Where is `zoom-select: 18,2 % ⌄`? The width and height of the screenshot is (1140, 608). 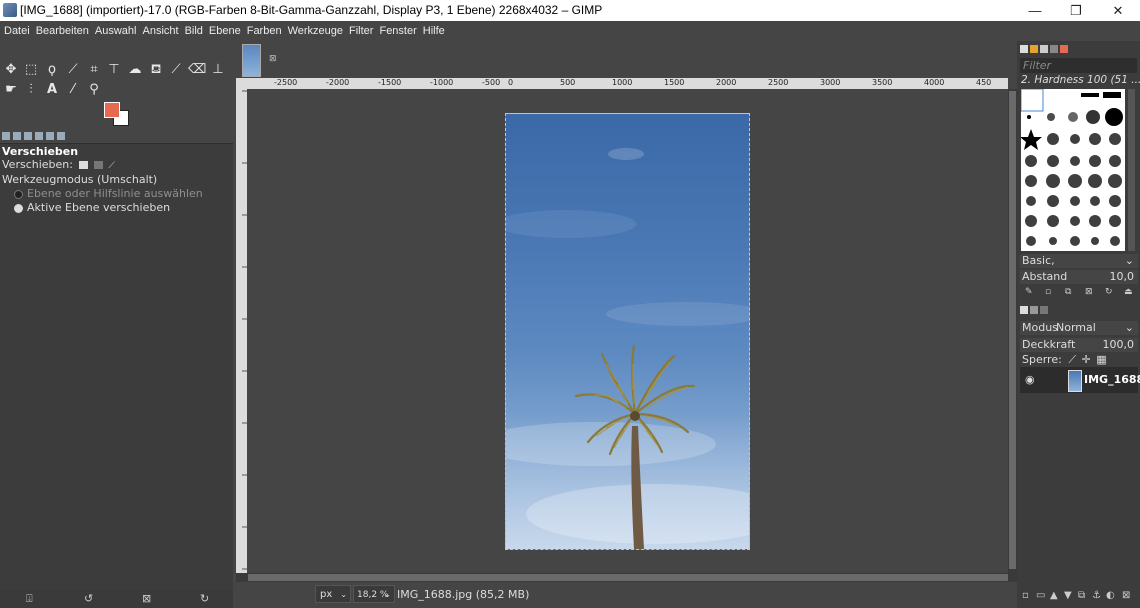
zoom-select: 18,2 % ⌄ is located at coordinates (374, 594).